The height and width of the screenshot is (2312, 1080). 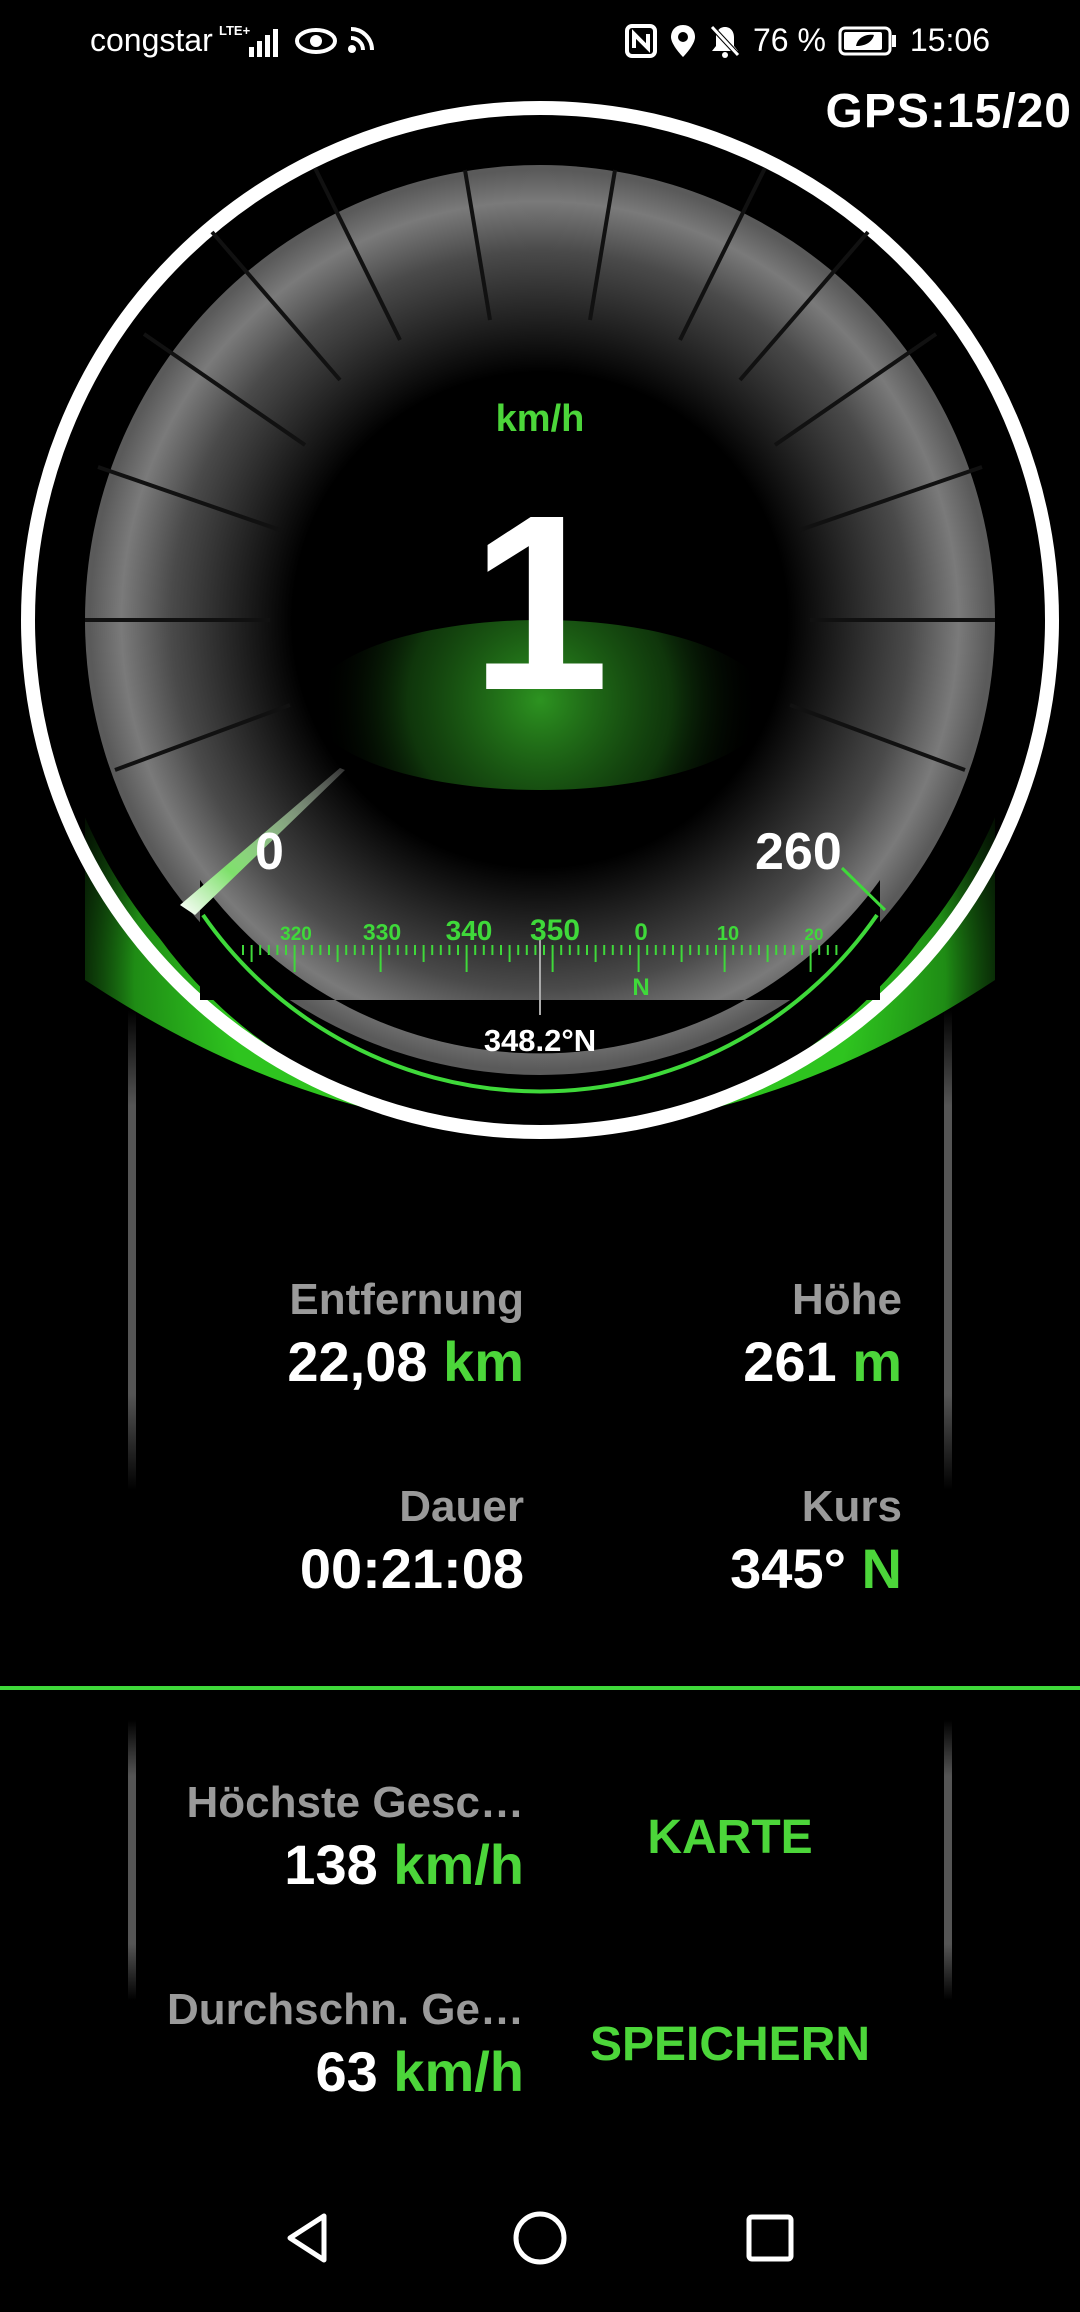 What do you see at coordinates (877, 1361) in the screenshot?
I see `altitude-unit: m` at bounding box center [877, 1361].